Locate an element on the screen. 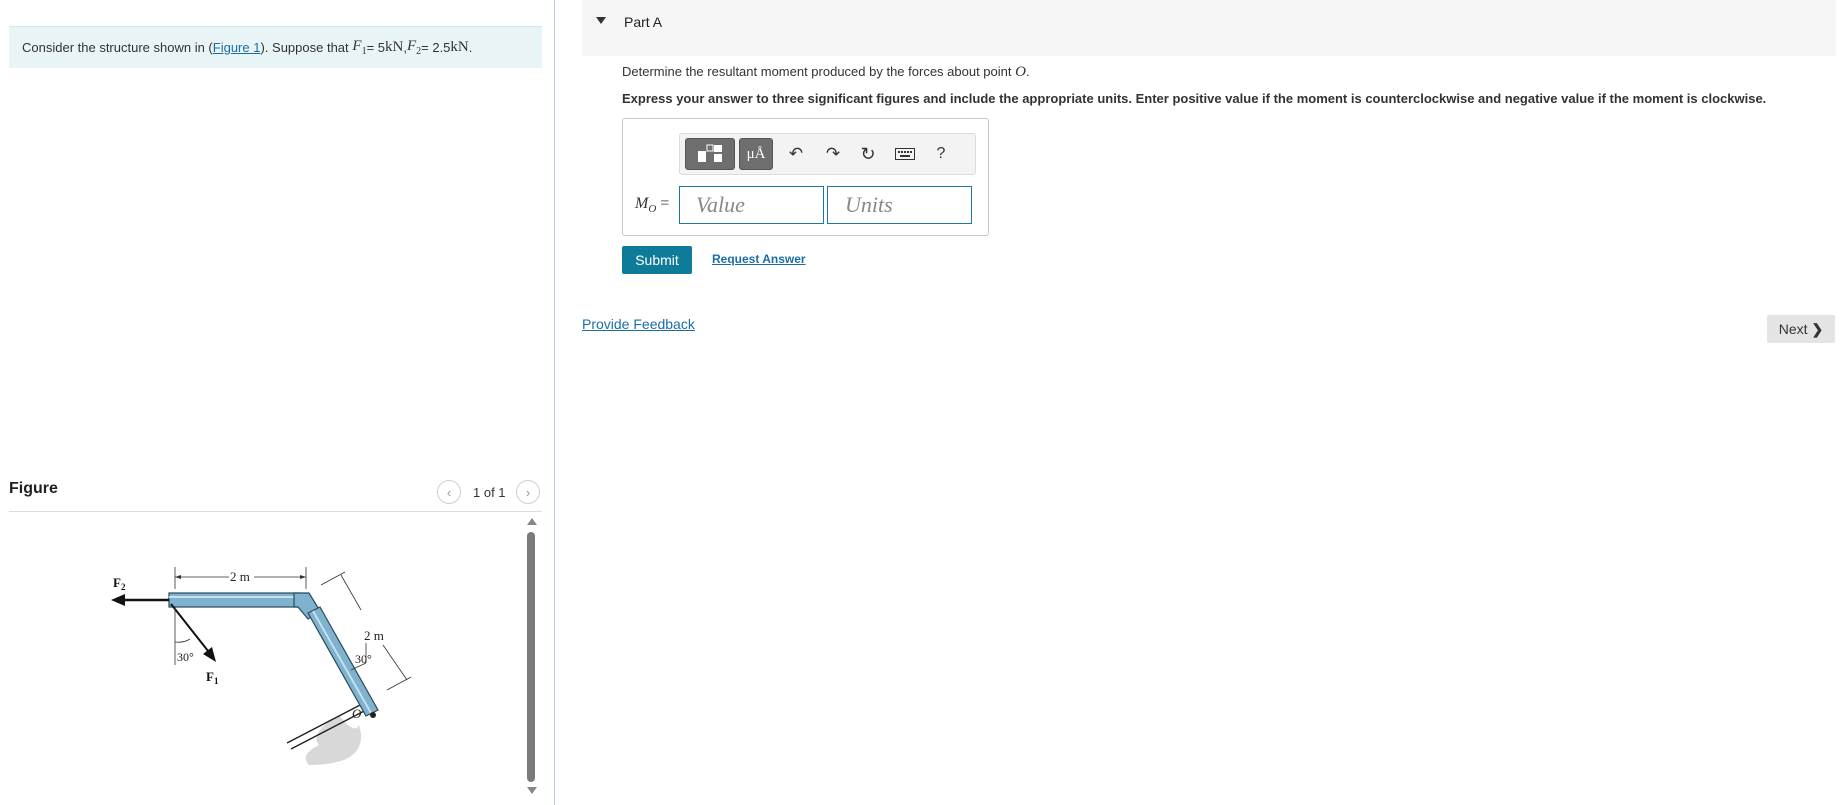  chevron-left-icon: ‹ is located at coordinates (449, 492).